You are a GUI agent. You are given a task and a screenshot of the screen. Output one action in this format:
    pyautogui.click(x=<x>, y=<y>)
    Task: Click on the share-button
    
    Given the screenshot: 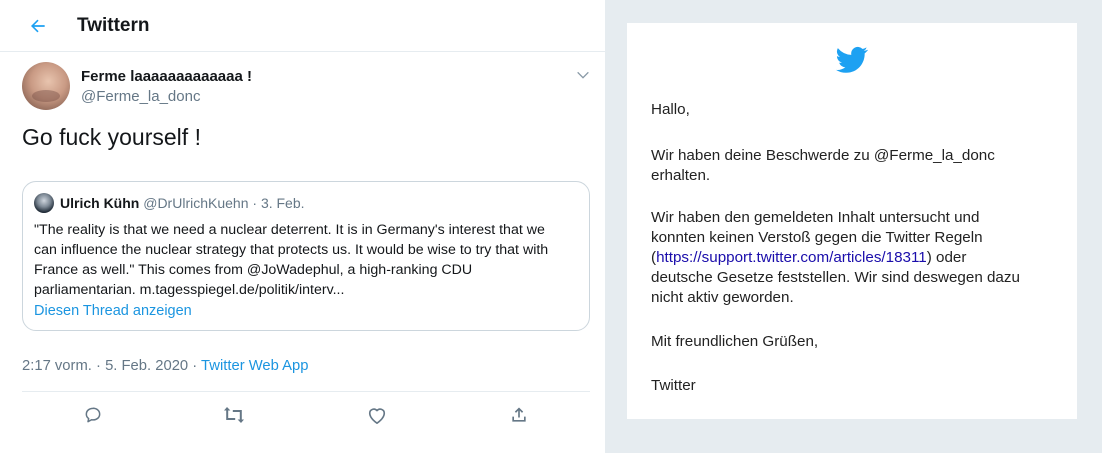 What is the action you would take?
    pyautogui.click(x=519, y=415)
    